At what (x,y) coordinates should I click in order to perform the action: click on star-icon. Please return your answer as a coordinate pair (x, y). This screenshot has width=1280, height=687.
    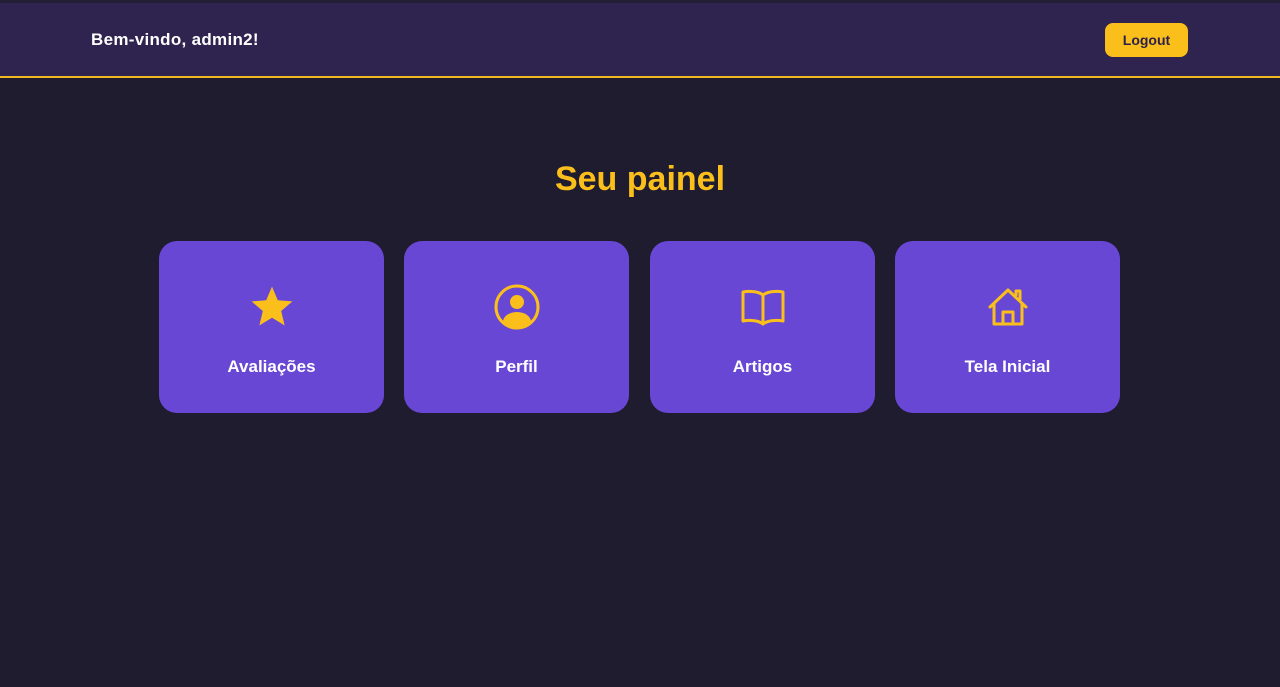
    Looking at the image, I should click on (271, 307).